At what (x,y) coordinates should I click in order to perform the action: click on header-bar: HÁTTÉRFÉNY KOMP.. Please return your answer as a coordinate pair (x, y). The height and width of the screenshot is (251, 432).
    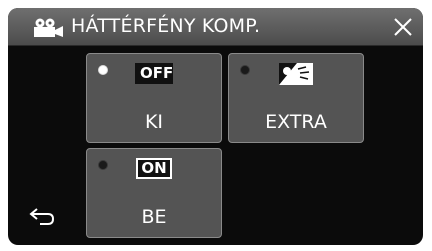
    Looking at the image, I should click on (215, 27).